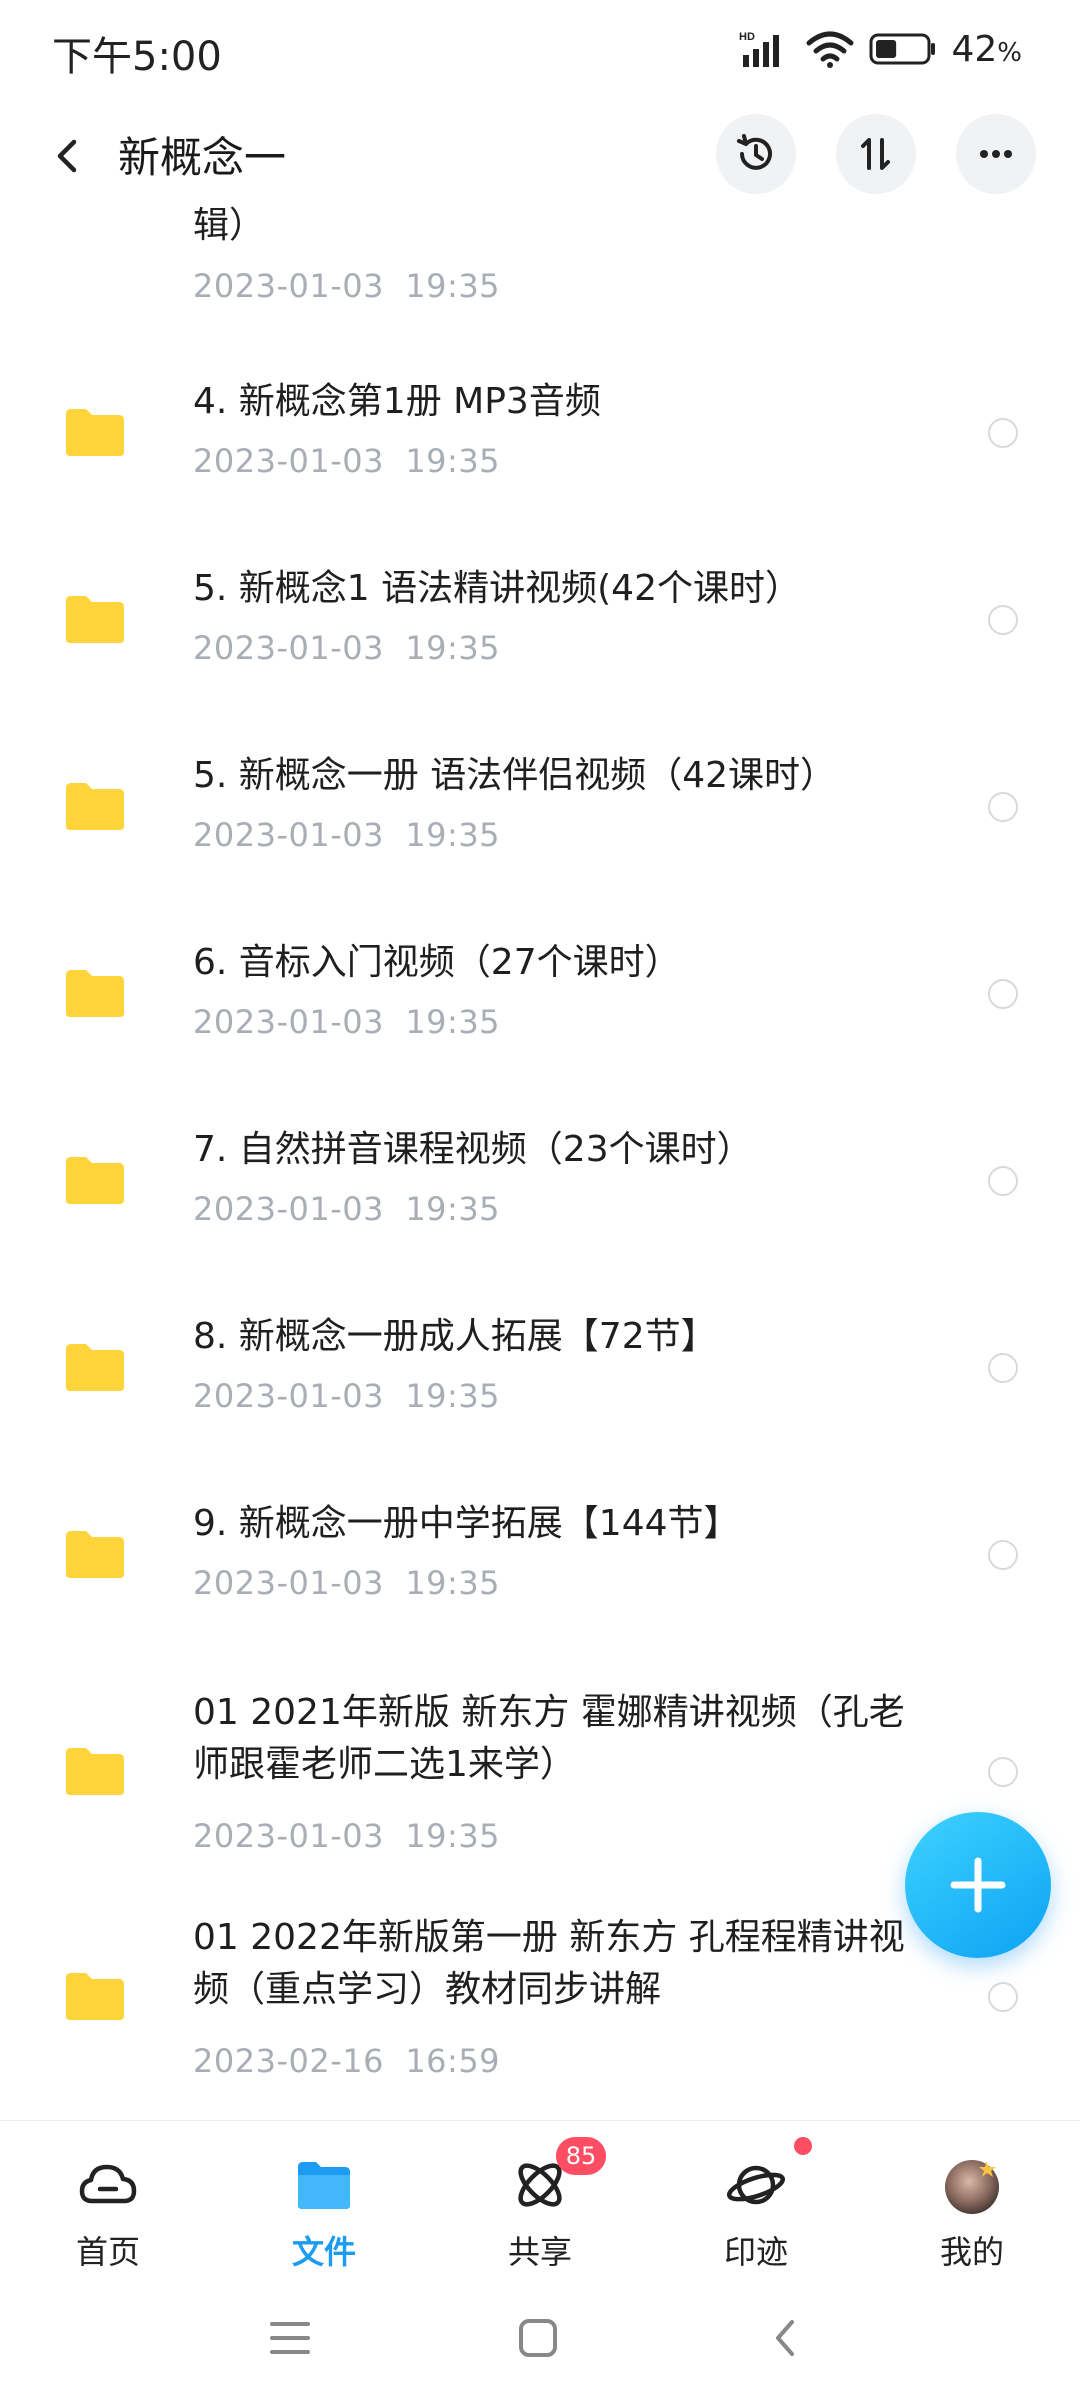 This screenshot has height=2400, width=1080. What do you see at coordinates (540, 994) in the screenshot?
I see `list-item: 6. 音标入门视频（27个课时） 2023-01-03 19:35` at bounding box center [540, 994].